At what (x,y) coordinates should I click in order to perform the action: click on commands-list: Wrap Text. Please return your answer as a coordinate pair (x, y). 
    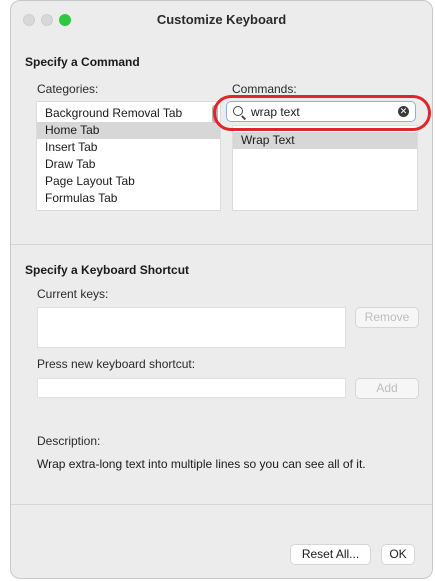
    Looking at the image, I should click on (325, 168).